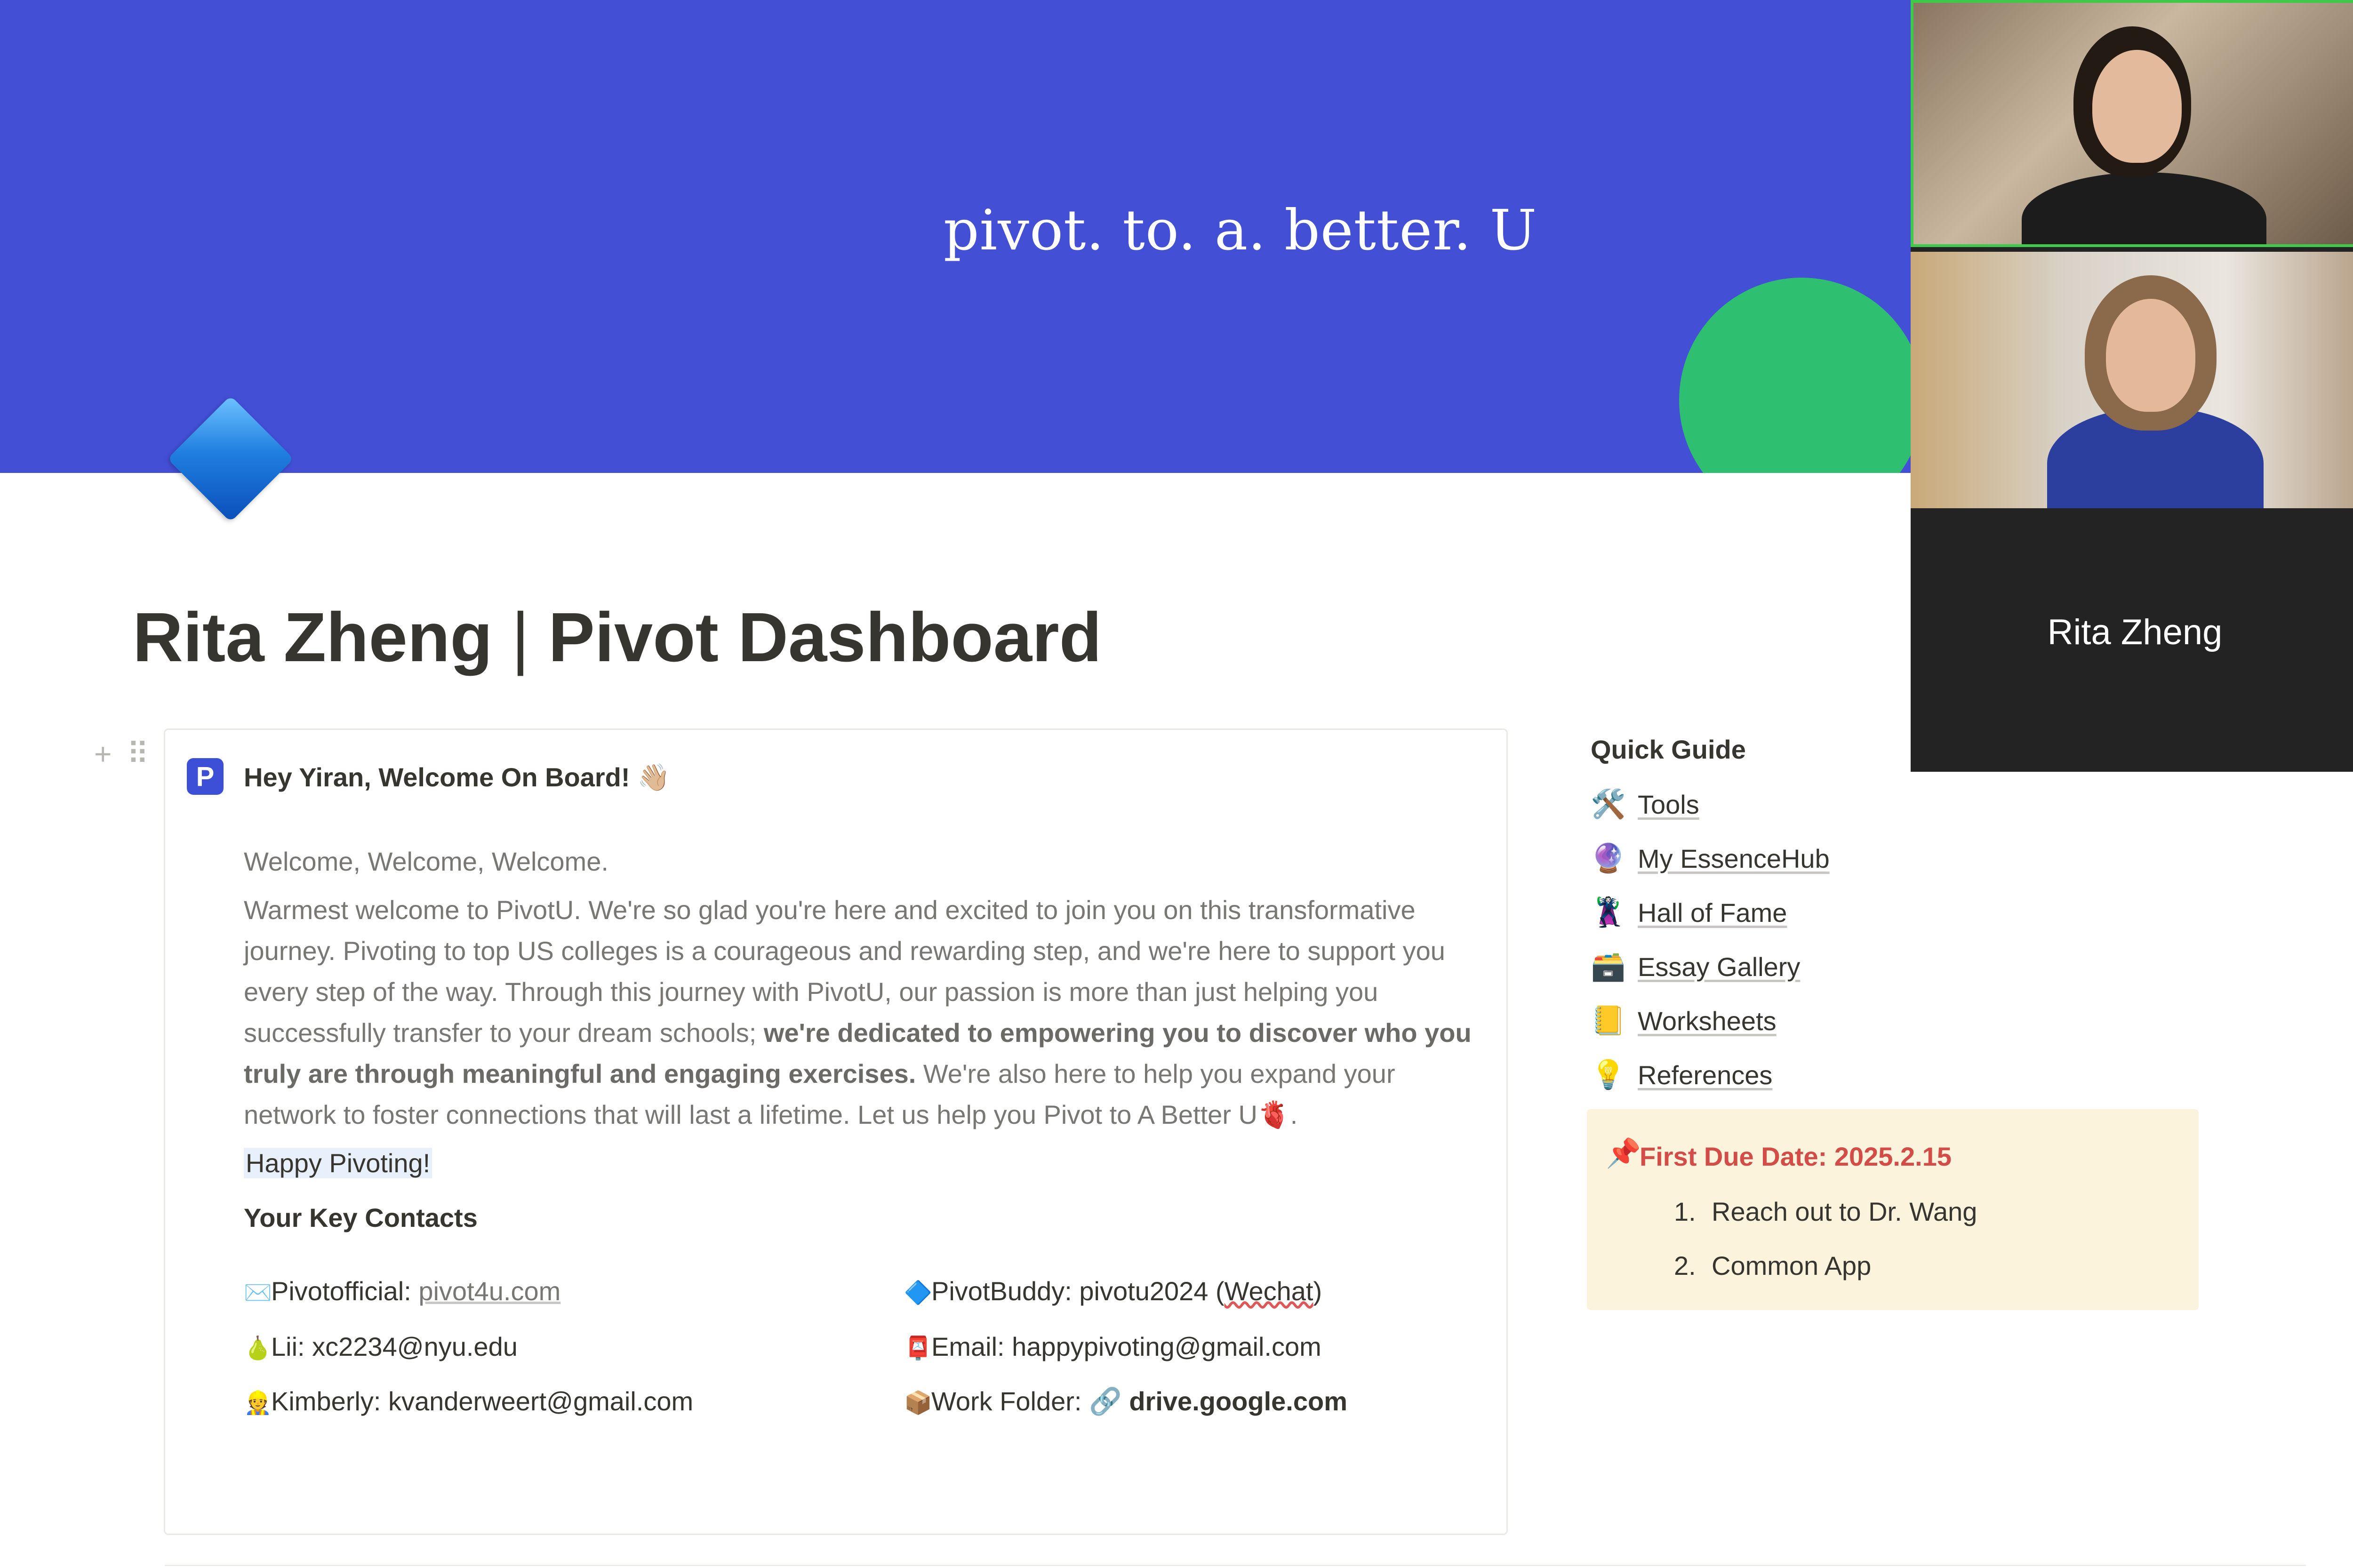 The width and height of the screenshot is (2353, 1568). What do you see at coordinates (1645, 804) in the screenshot?
I see `guide-item-tools: 🛠️ Tools` at bounding box center [1645, 804].